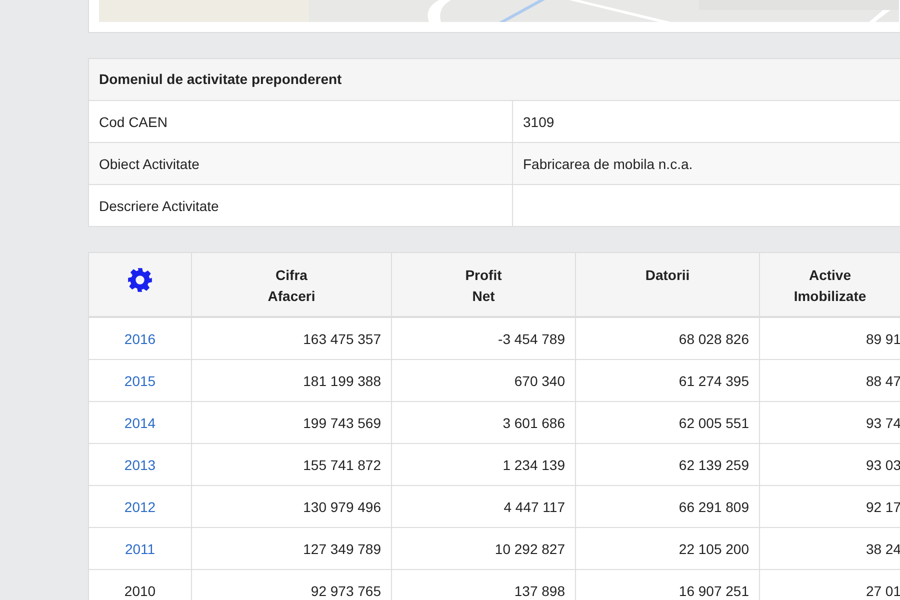 Image resolution: width=900 pixels, height=600 pixels. What do you see at coordinates (292, 286) in the screenshot?
I see `column-header: Cifra Afaceri` at bounding box center [292, 286].